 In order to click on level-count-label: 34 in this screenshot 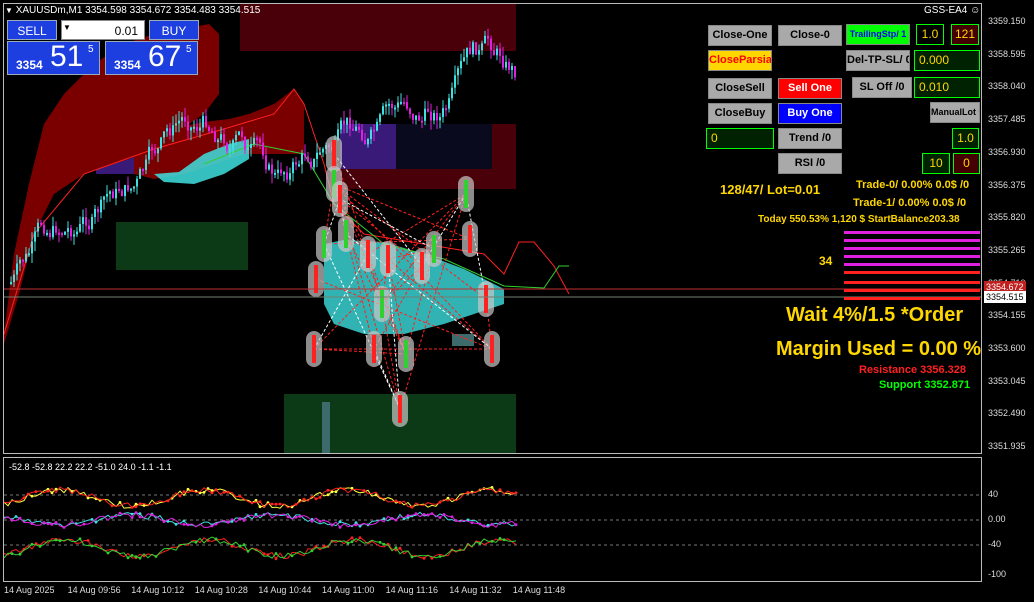, I will do `click(826, 261)`.